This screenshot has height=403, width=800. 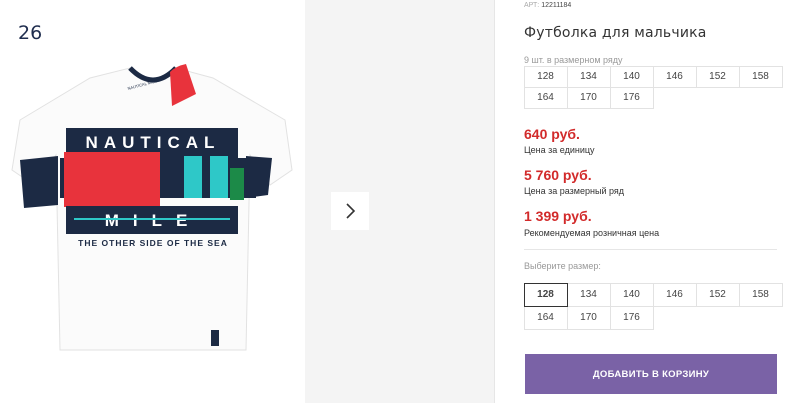 I want to click on row-size-cell: 164, so click(x=545, y=97).